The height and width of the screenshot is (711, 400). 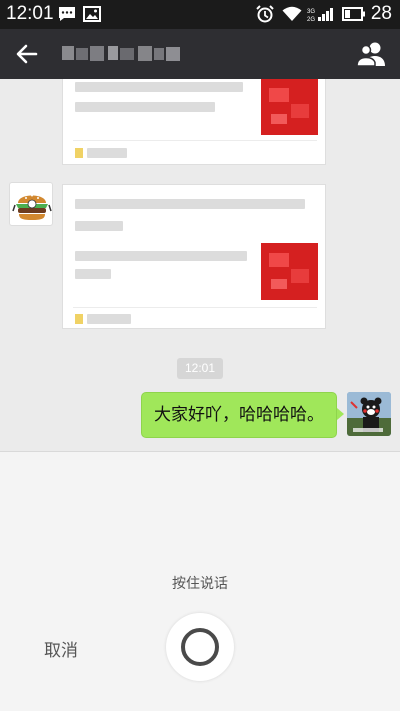 I want to click on status-bar: 12:01 3G 2G 28, so click(x=200, y=14).